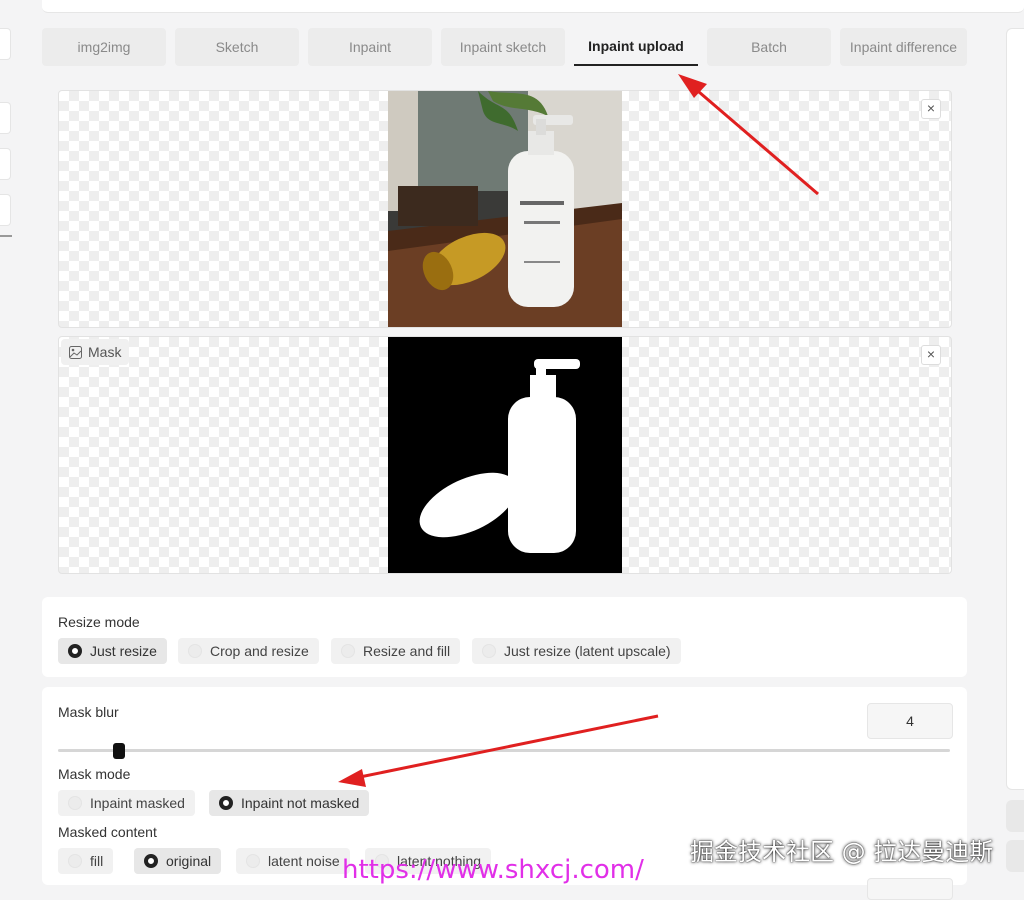 This screenshot has height=900, width=1024. I want to click on tab-batch: Batch, so click(769, 47).